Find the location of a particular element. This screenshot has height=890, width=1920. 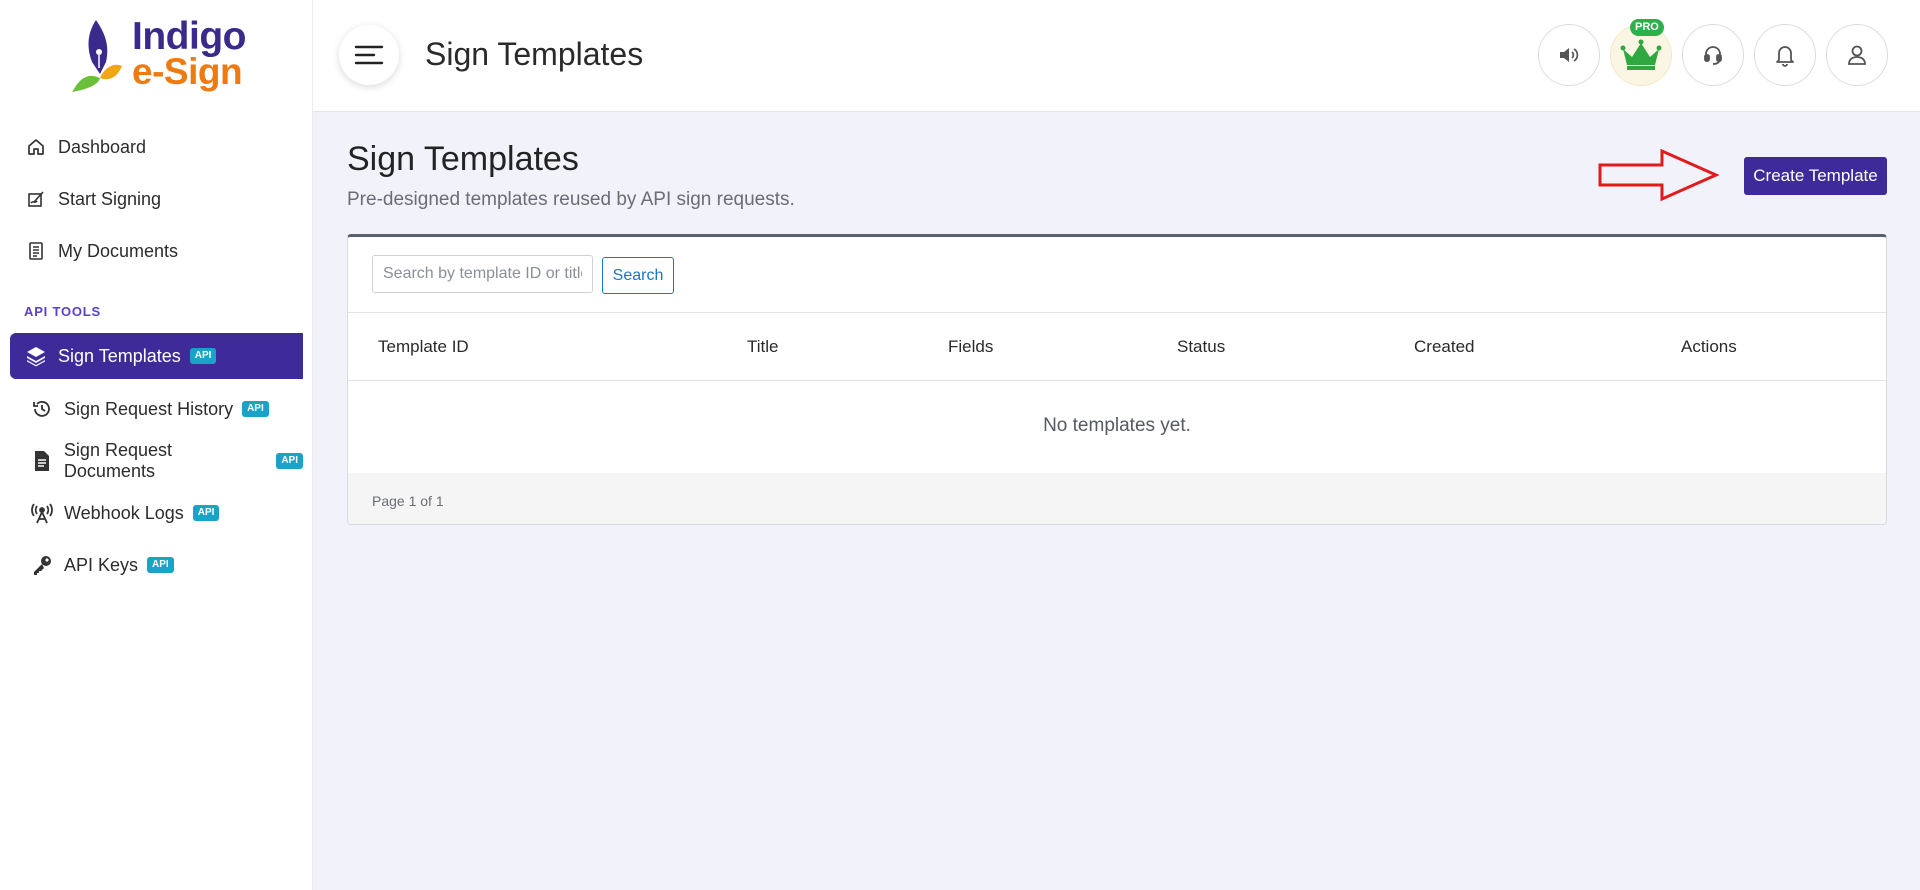

empty-state-text: No templates yet. is located at coordinates (1117, 425).